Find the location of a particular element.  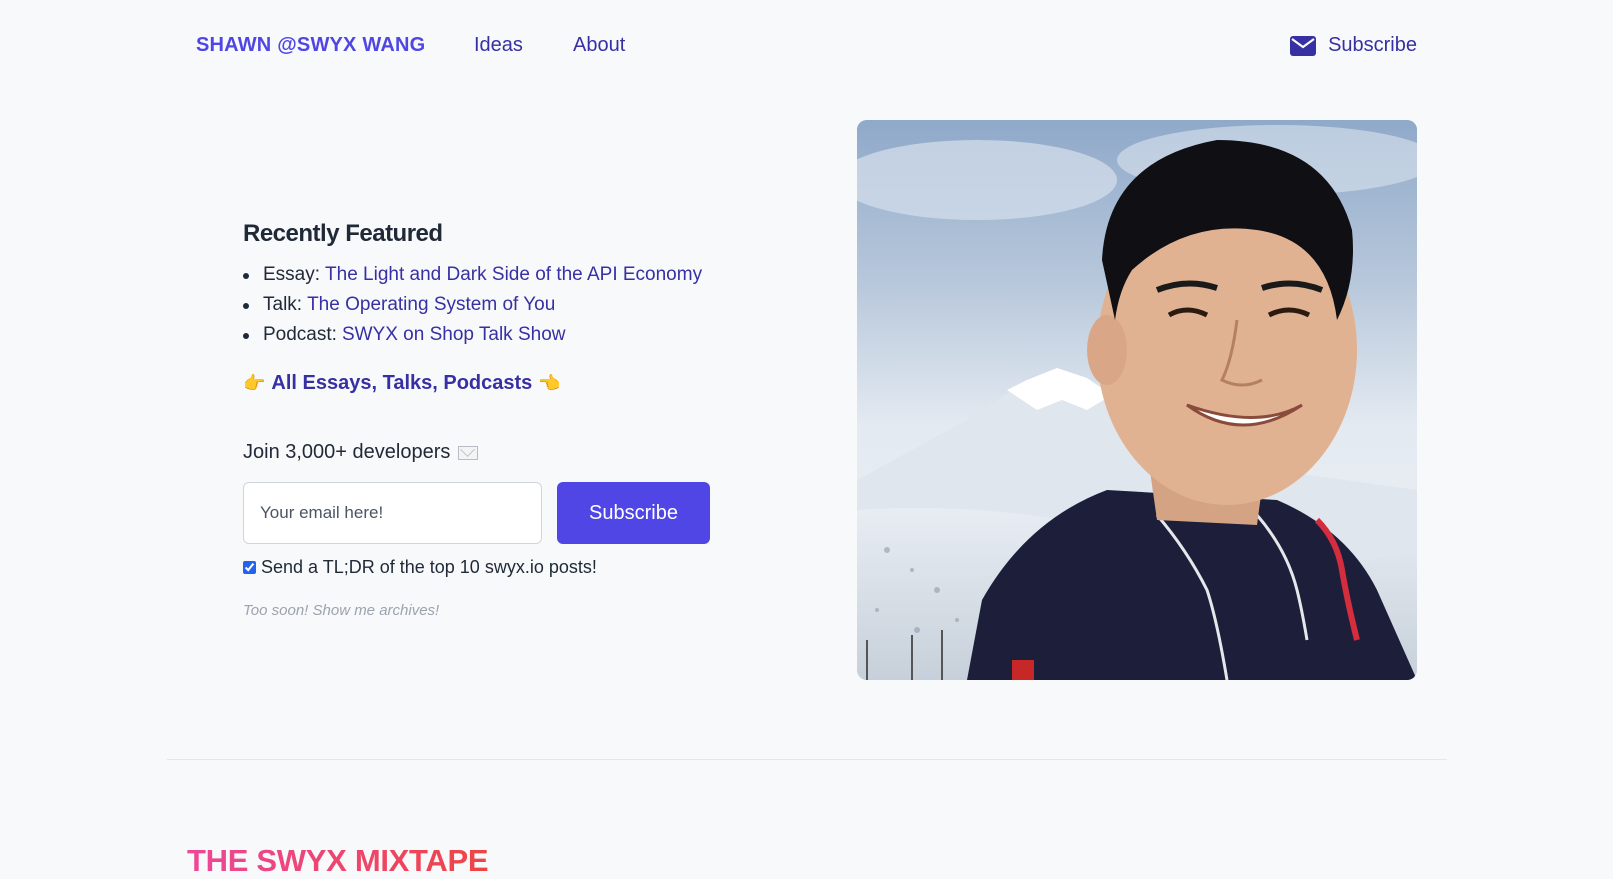

top-nav: SHAWN @SWYX WANG Ideas About Subscribe is located at coordinates (806, 45).